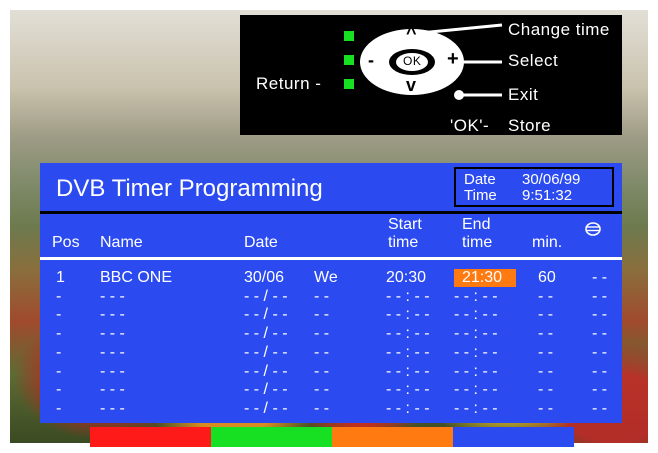 This screenshot has width=658, height=453. I want to click on help-up-symbol: ^, so click(412, 33).